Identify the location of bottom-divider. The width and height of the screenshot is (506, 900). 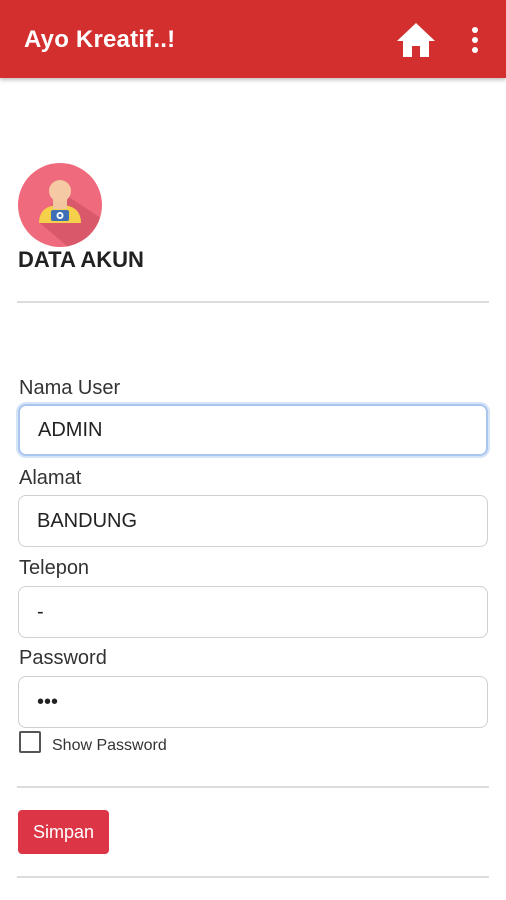
(253, 877).